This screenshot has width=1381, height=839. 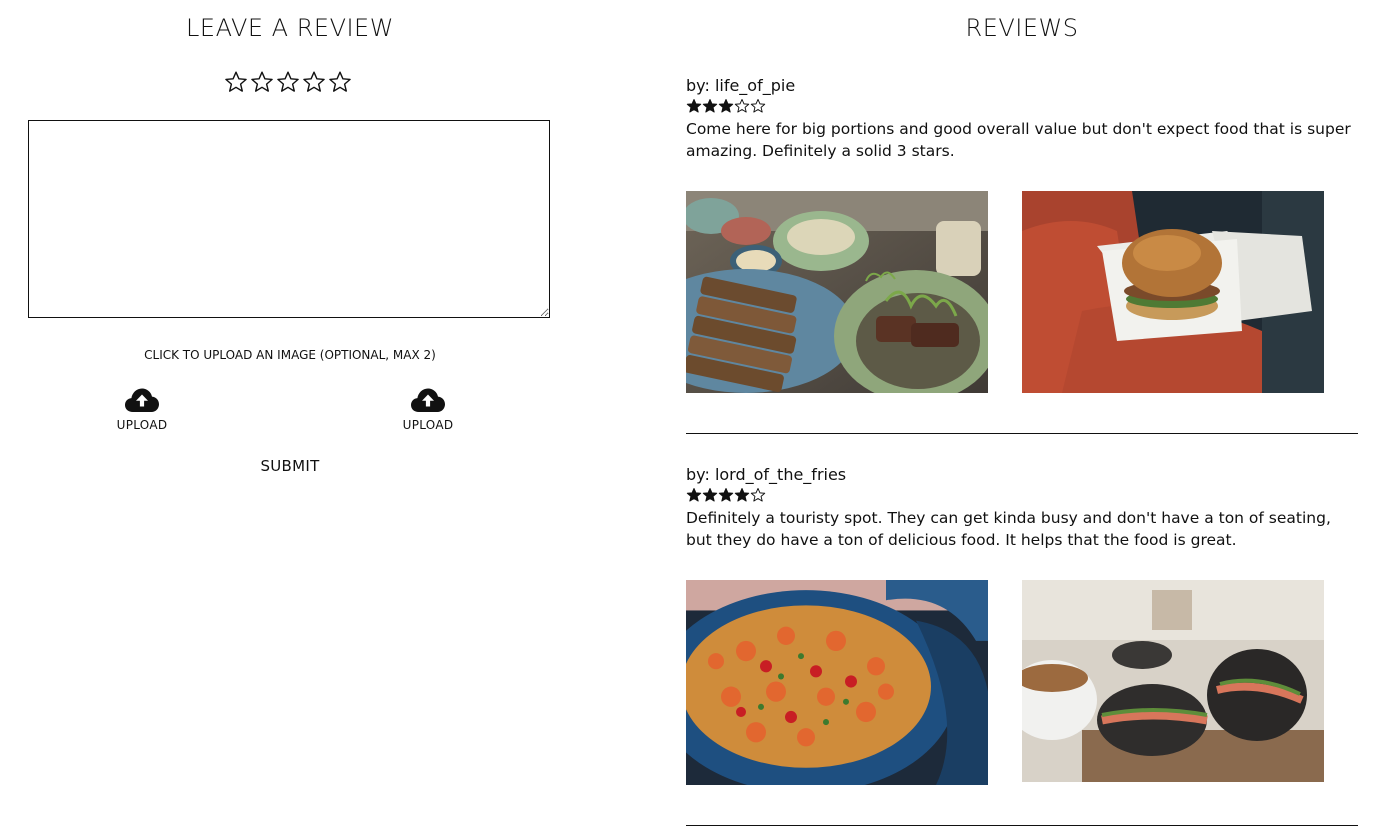 What do you see at coordinates (741, 85) in the screenshot?
I see `review-author: by: life_of_pie` at bounding box center [741, 85].